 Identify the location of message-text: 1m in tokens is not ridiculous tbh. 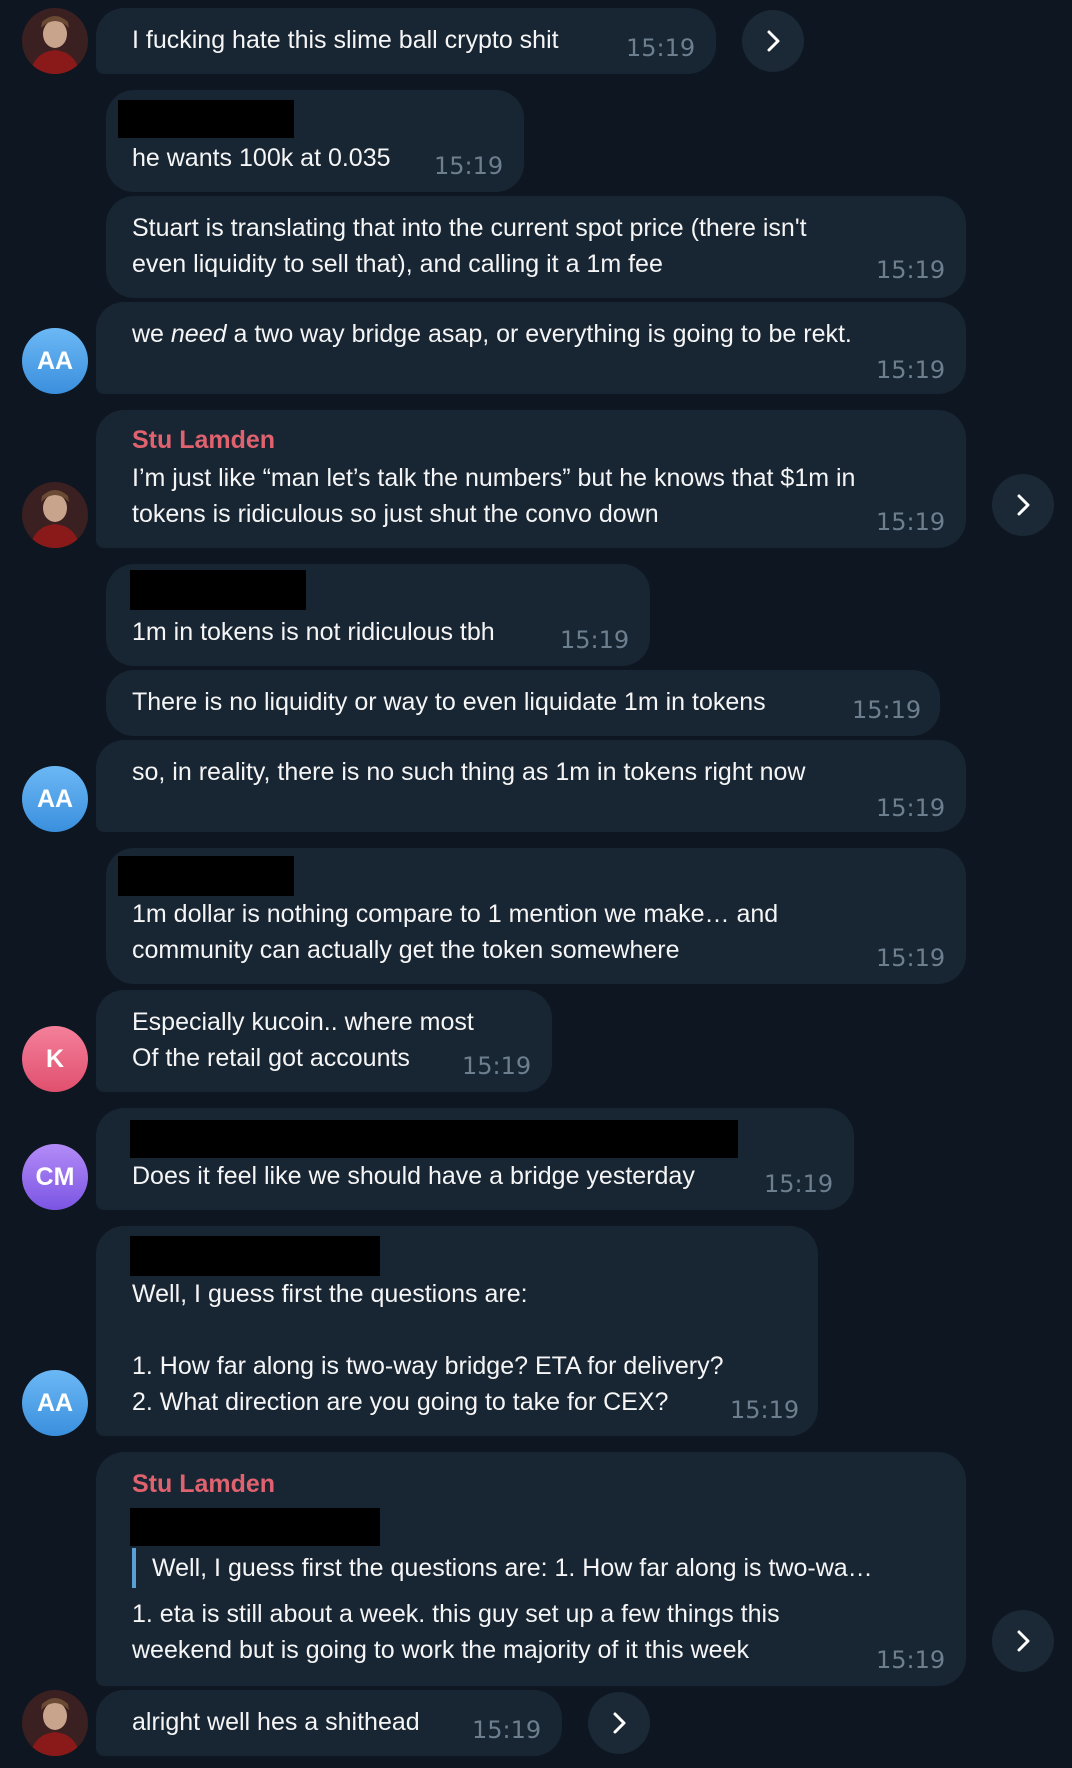
(313, 632).